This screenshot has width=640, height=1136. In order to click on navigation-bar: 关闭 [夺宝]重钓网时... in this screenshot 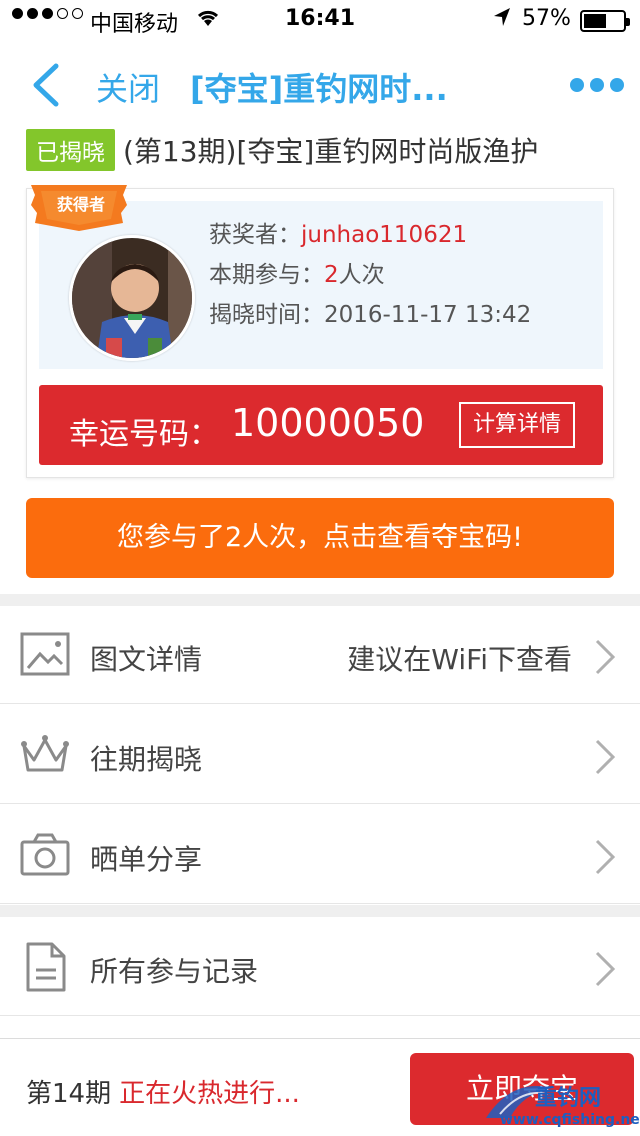, I will do `click(320, 84)`.